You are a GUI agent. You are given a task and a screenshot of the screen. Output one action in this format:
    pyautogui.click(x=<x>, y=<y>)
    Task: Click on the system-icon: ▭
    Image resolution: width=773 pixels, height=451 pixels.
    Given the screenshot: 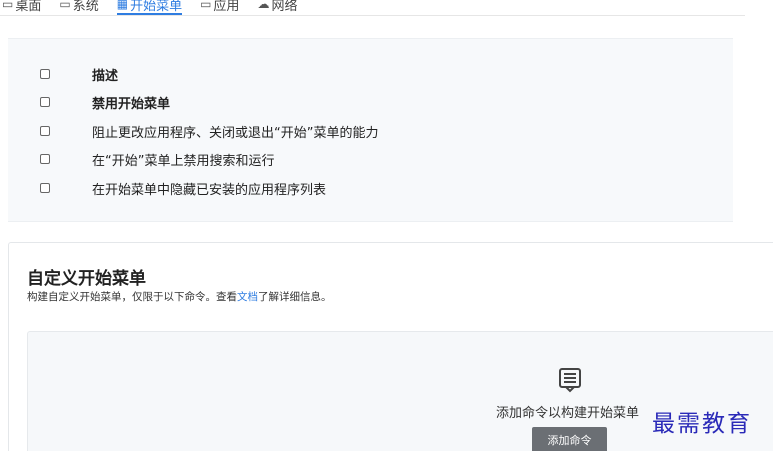 What is the action you would take?
    pyautogui.click(x=65, y=5)
    